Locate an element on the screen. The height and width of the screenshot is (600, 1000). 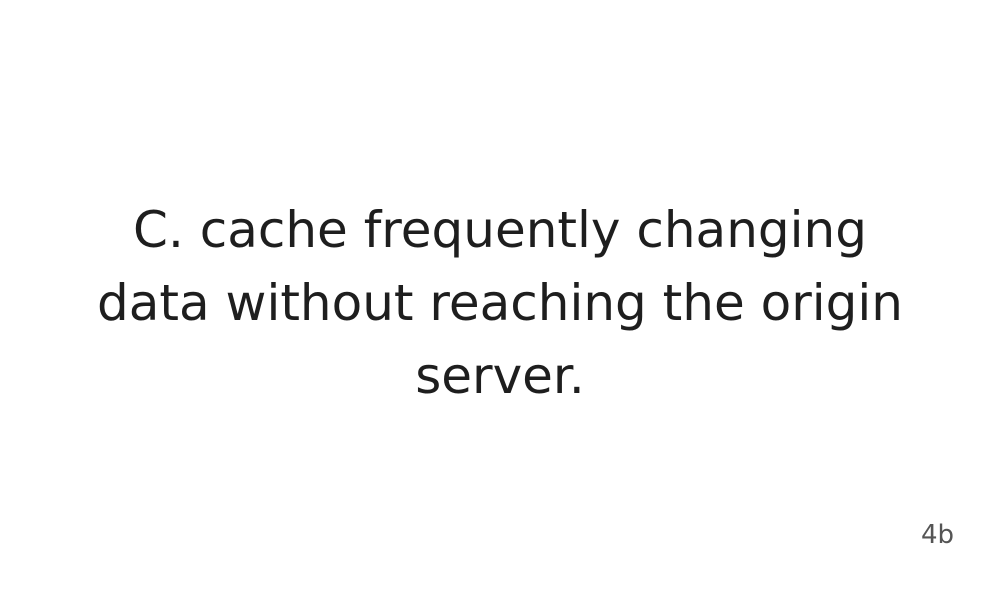
page-number: 4b is located at coordinates (937, 535).